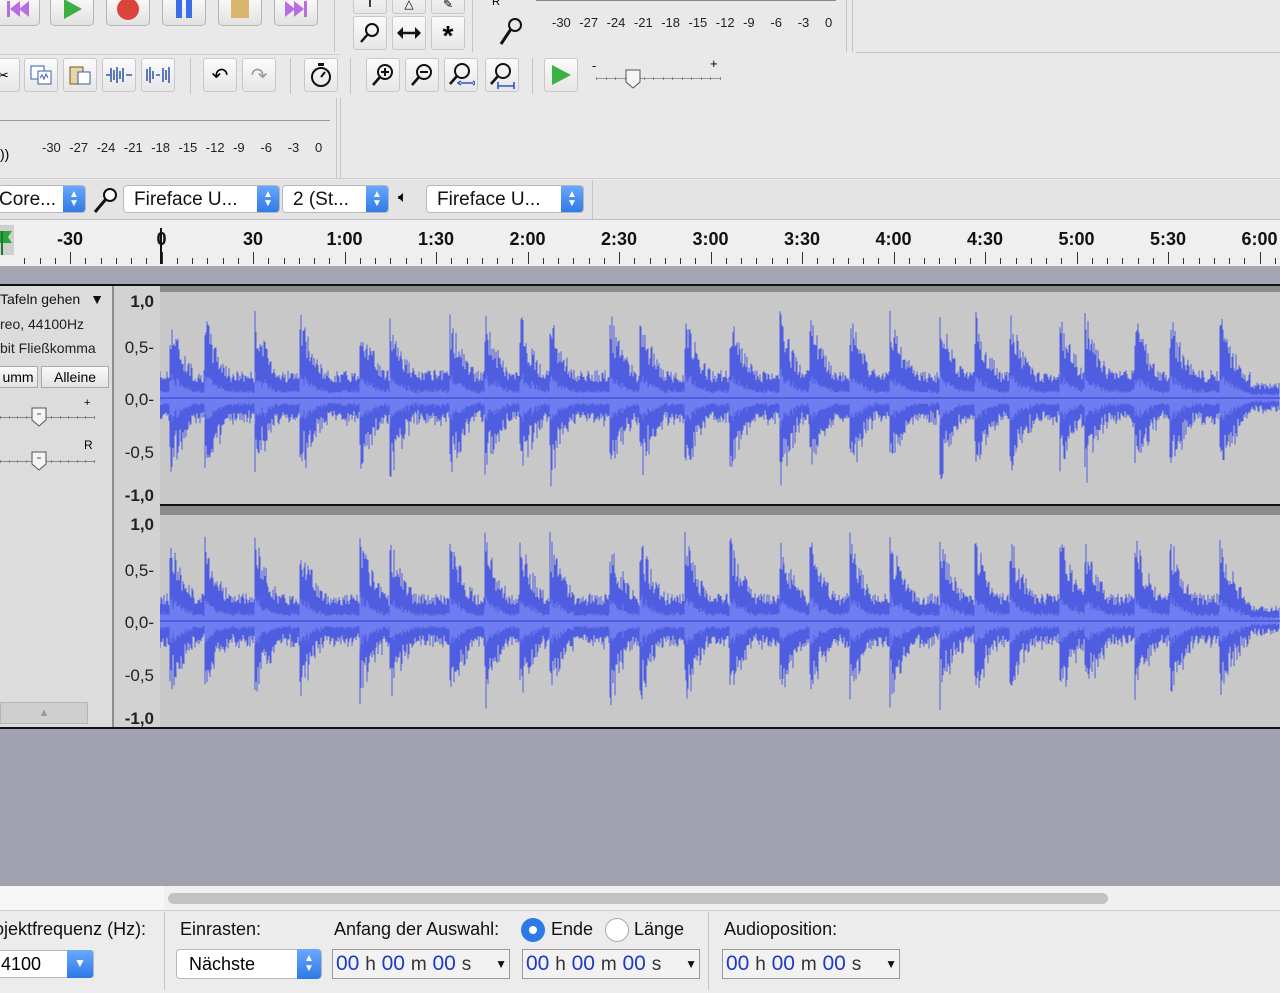 Image resolution: width=1280 pixels, height=993 pixels. Describe the element at coordinates (611, 964) in the screenshot. I see `selection-end-time: 00 h 00 m 00 s ▼` at that location.